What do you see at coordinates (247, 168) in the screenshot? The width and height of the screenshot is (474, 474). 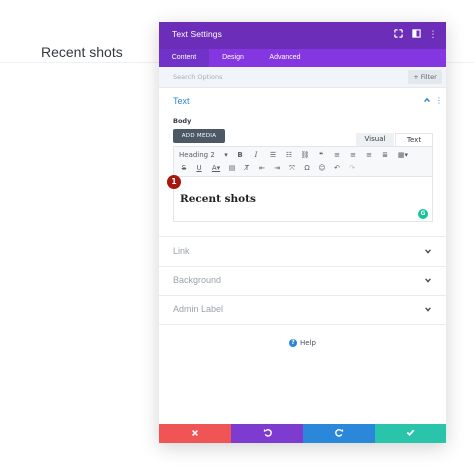 I see `clear-formatting-icon: T̸` at bounding box center [247, 168].